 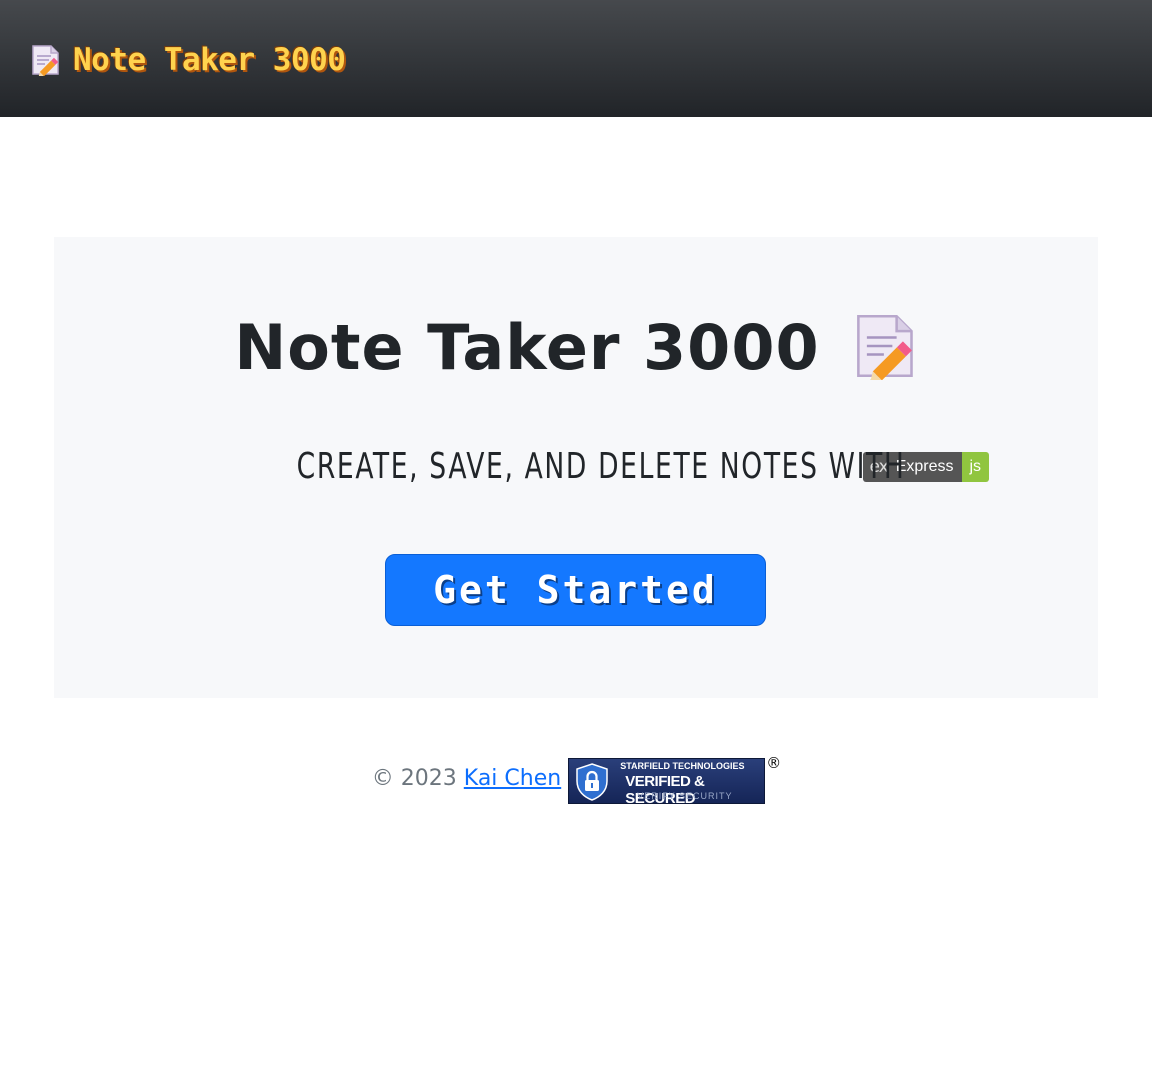 I want to click on copyright-text: © 2023, so click(x=414, y=778).